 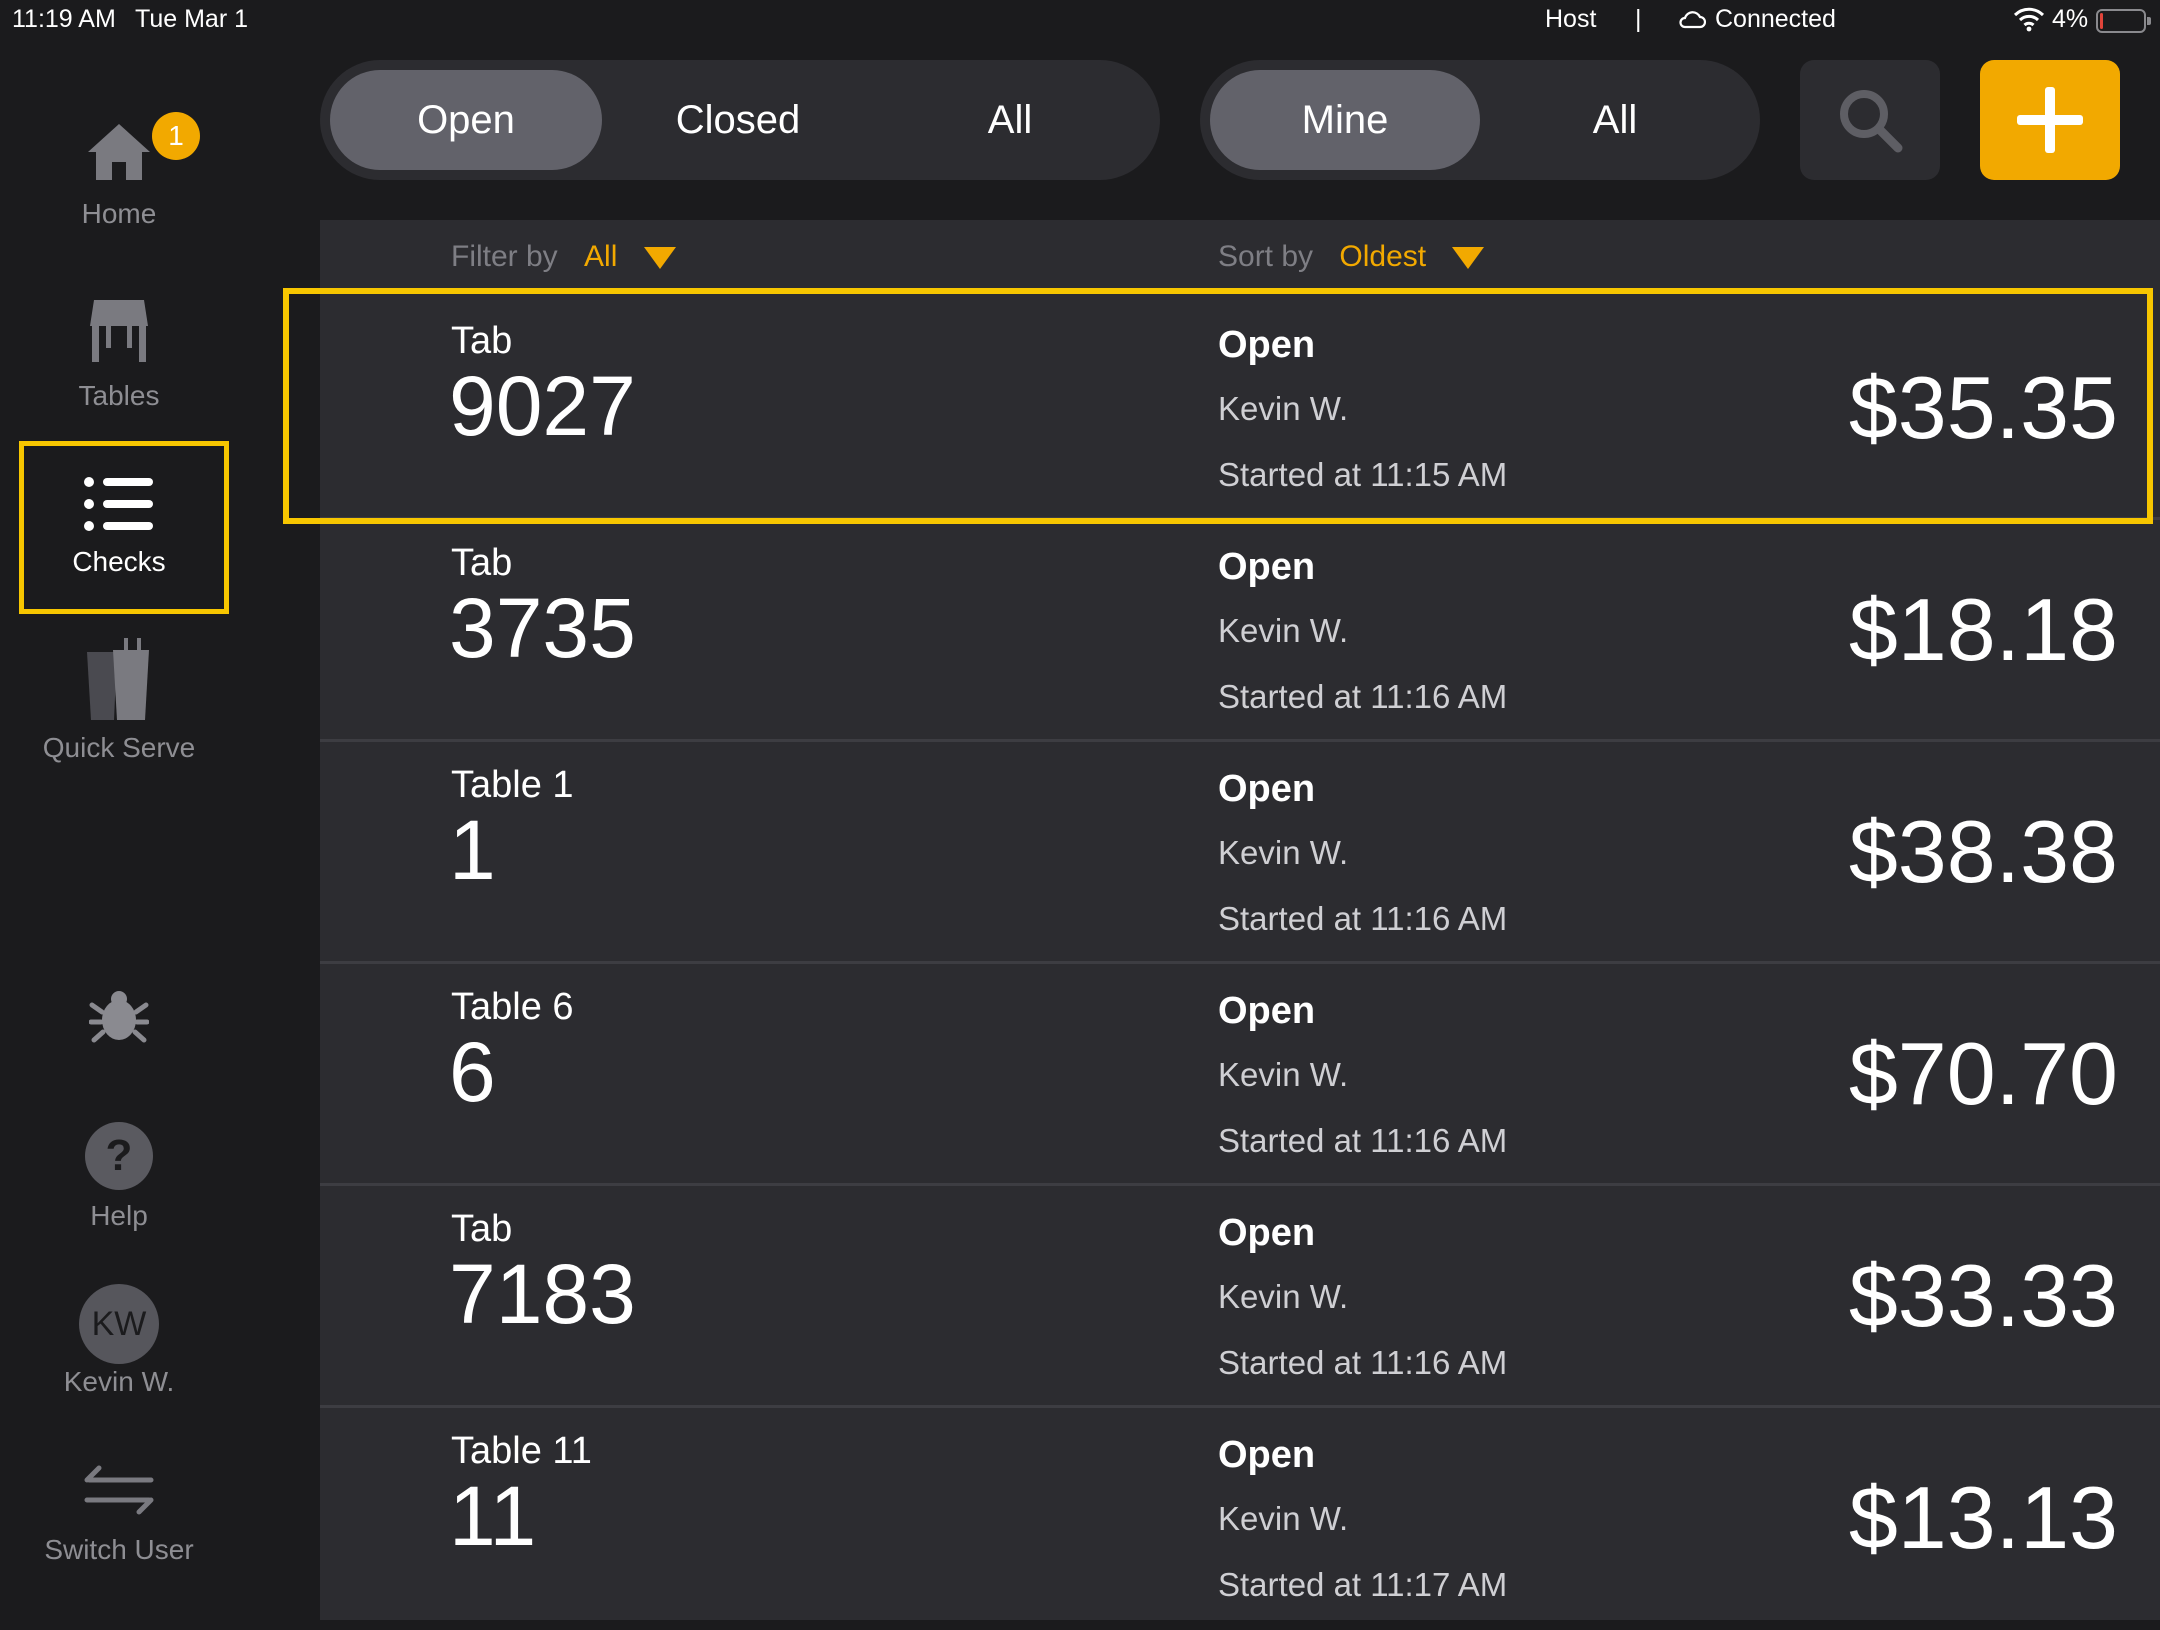 I want to click on sidebar-item-tables: Tables, so click(x=119, y=354).